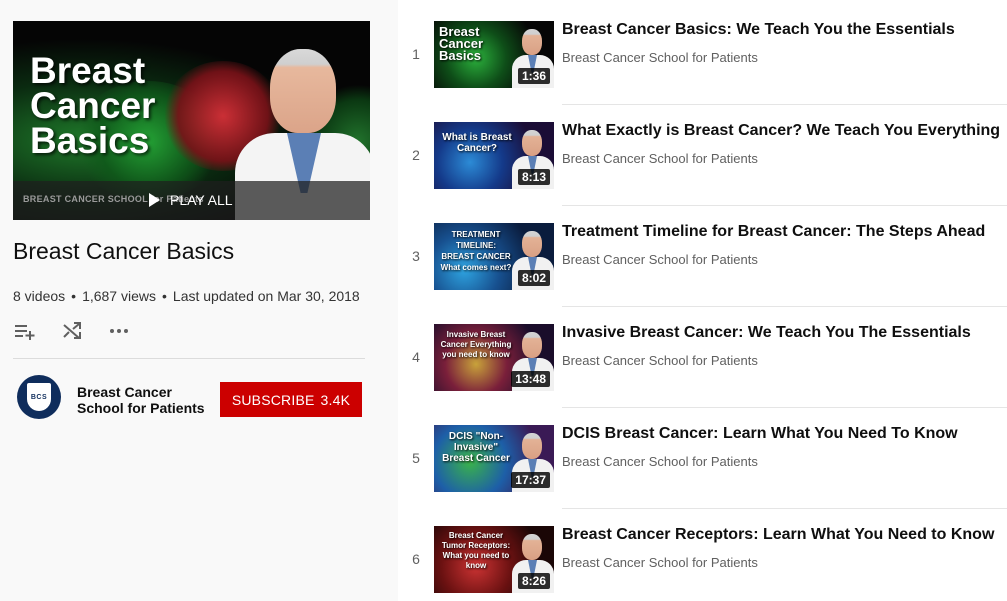  Describe the element at coordinates (123, 251) in the screenshot. I see `playlist-title: Breast Cancer Basics` at that location.